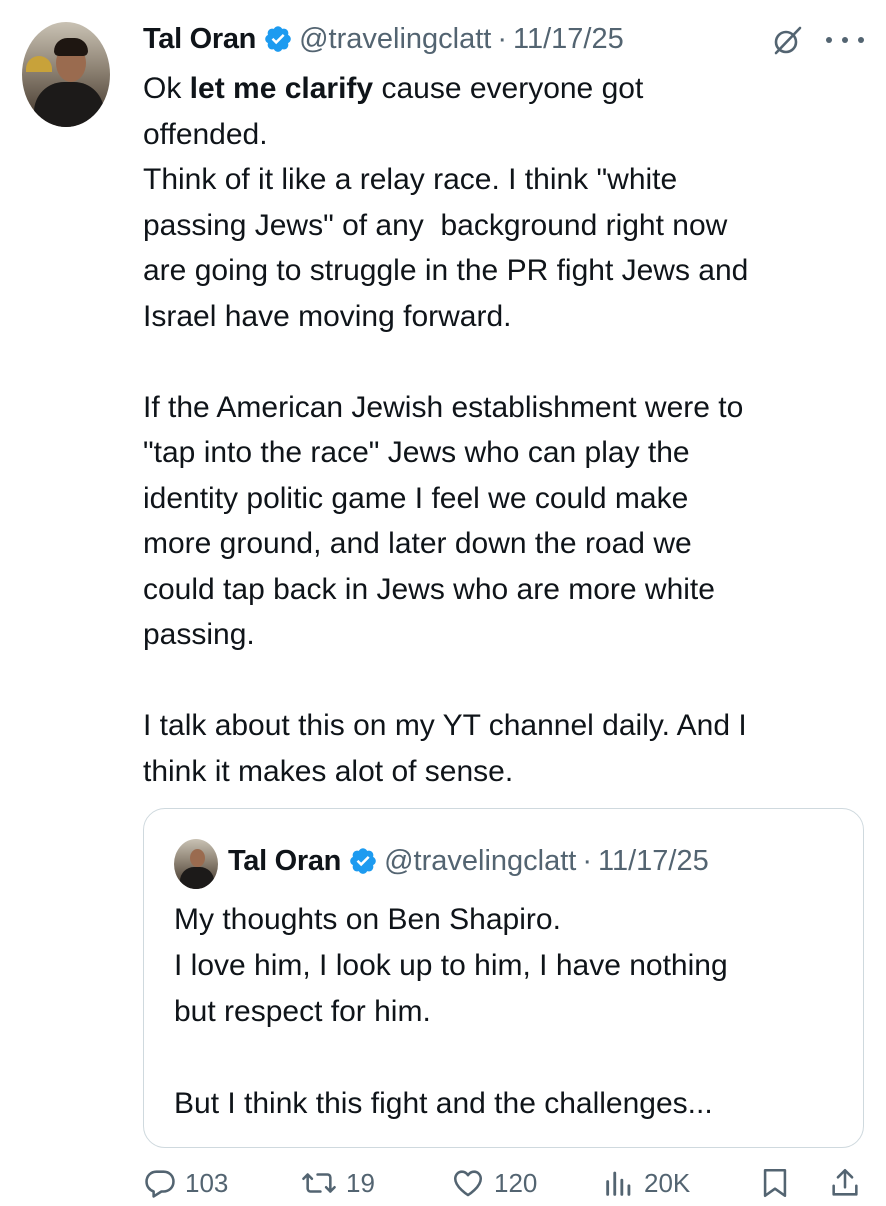  Describe the element at coordinates (66, 74) in the screenshot. I see `author-avatar` at that location.